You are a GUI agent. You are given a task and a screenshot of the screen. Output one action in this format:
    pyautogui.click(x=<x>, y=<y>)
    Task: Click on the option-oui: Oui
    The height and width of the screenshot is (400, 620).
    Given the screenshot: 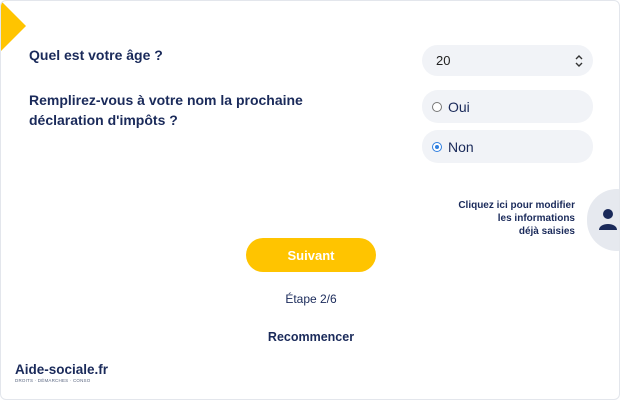 What is the action you would take?
    pyautogui.click(x=507, y=106)
    